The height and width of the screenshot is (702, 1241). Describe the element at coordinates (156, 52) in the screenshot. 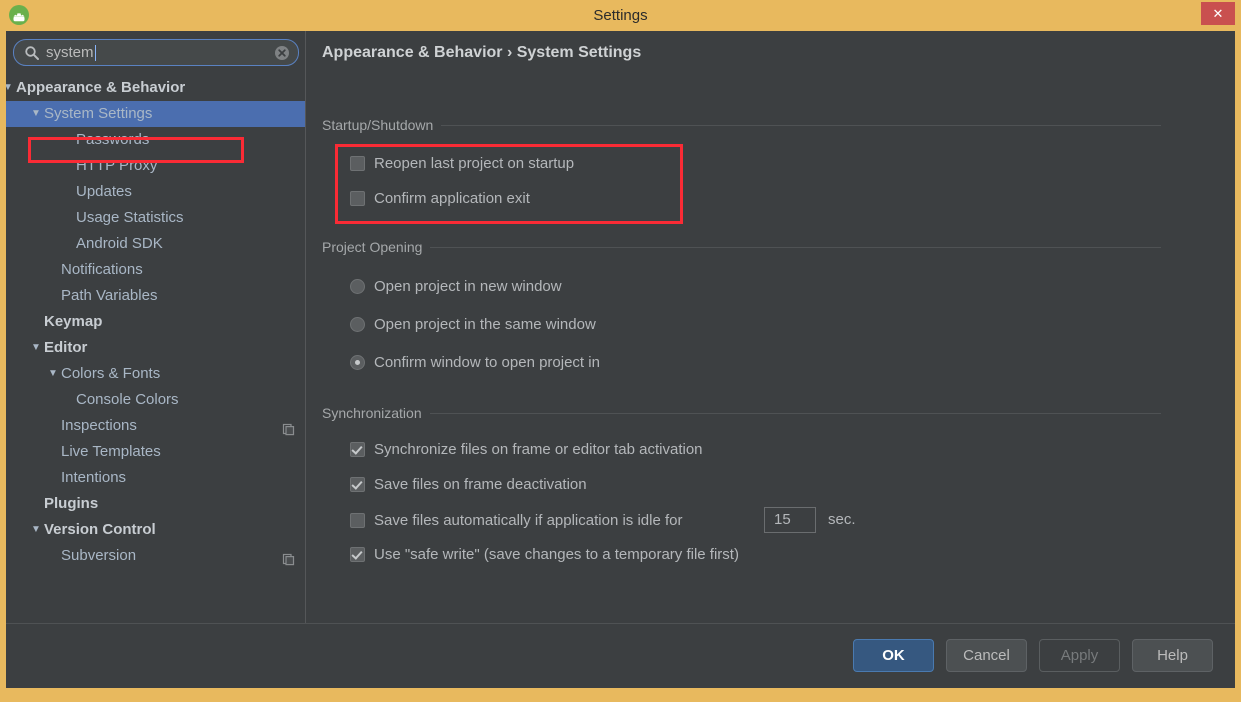

I see `search-field: system` at that location.